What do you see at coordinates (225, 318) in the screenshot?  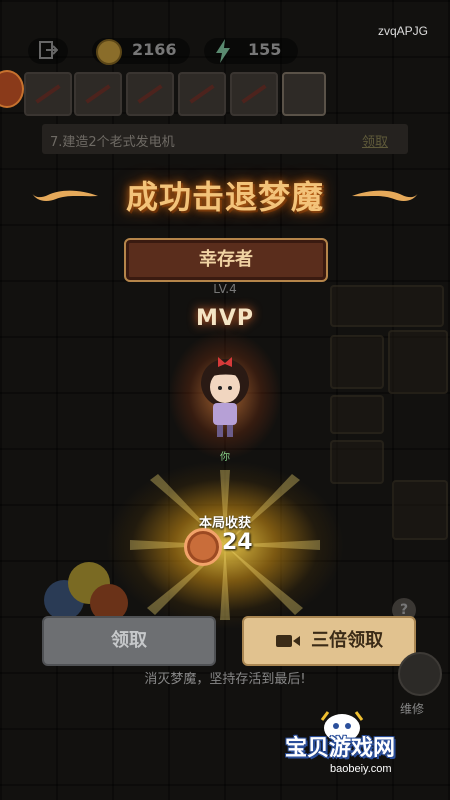 I see `mvp-label: MVP` at bounding box center [225, 318].